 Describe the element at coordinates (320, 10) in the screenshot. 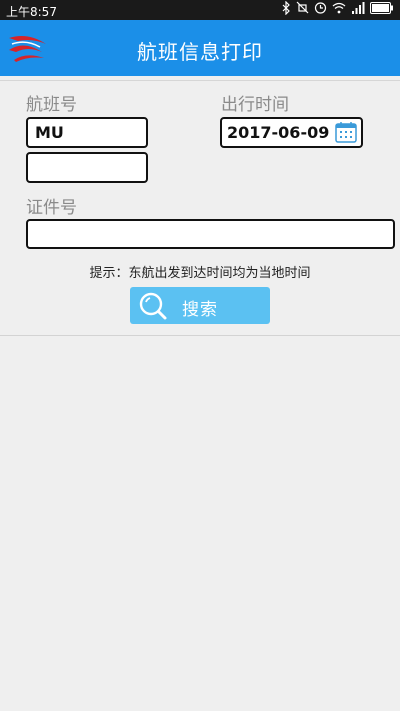

I see `alarm-icon` at that location.